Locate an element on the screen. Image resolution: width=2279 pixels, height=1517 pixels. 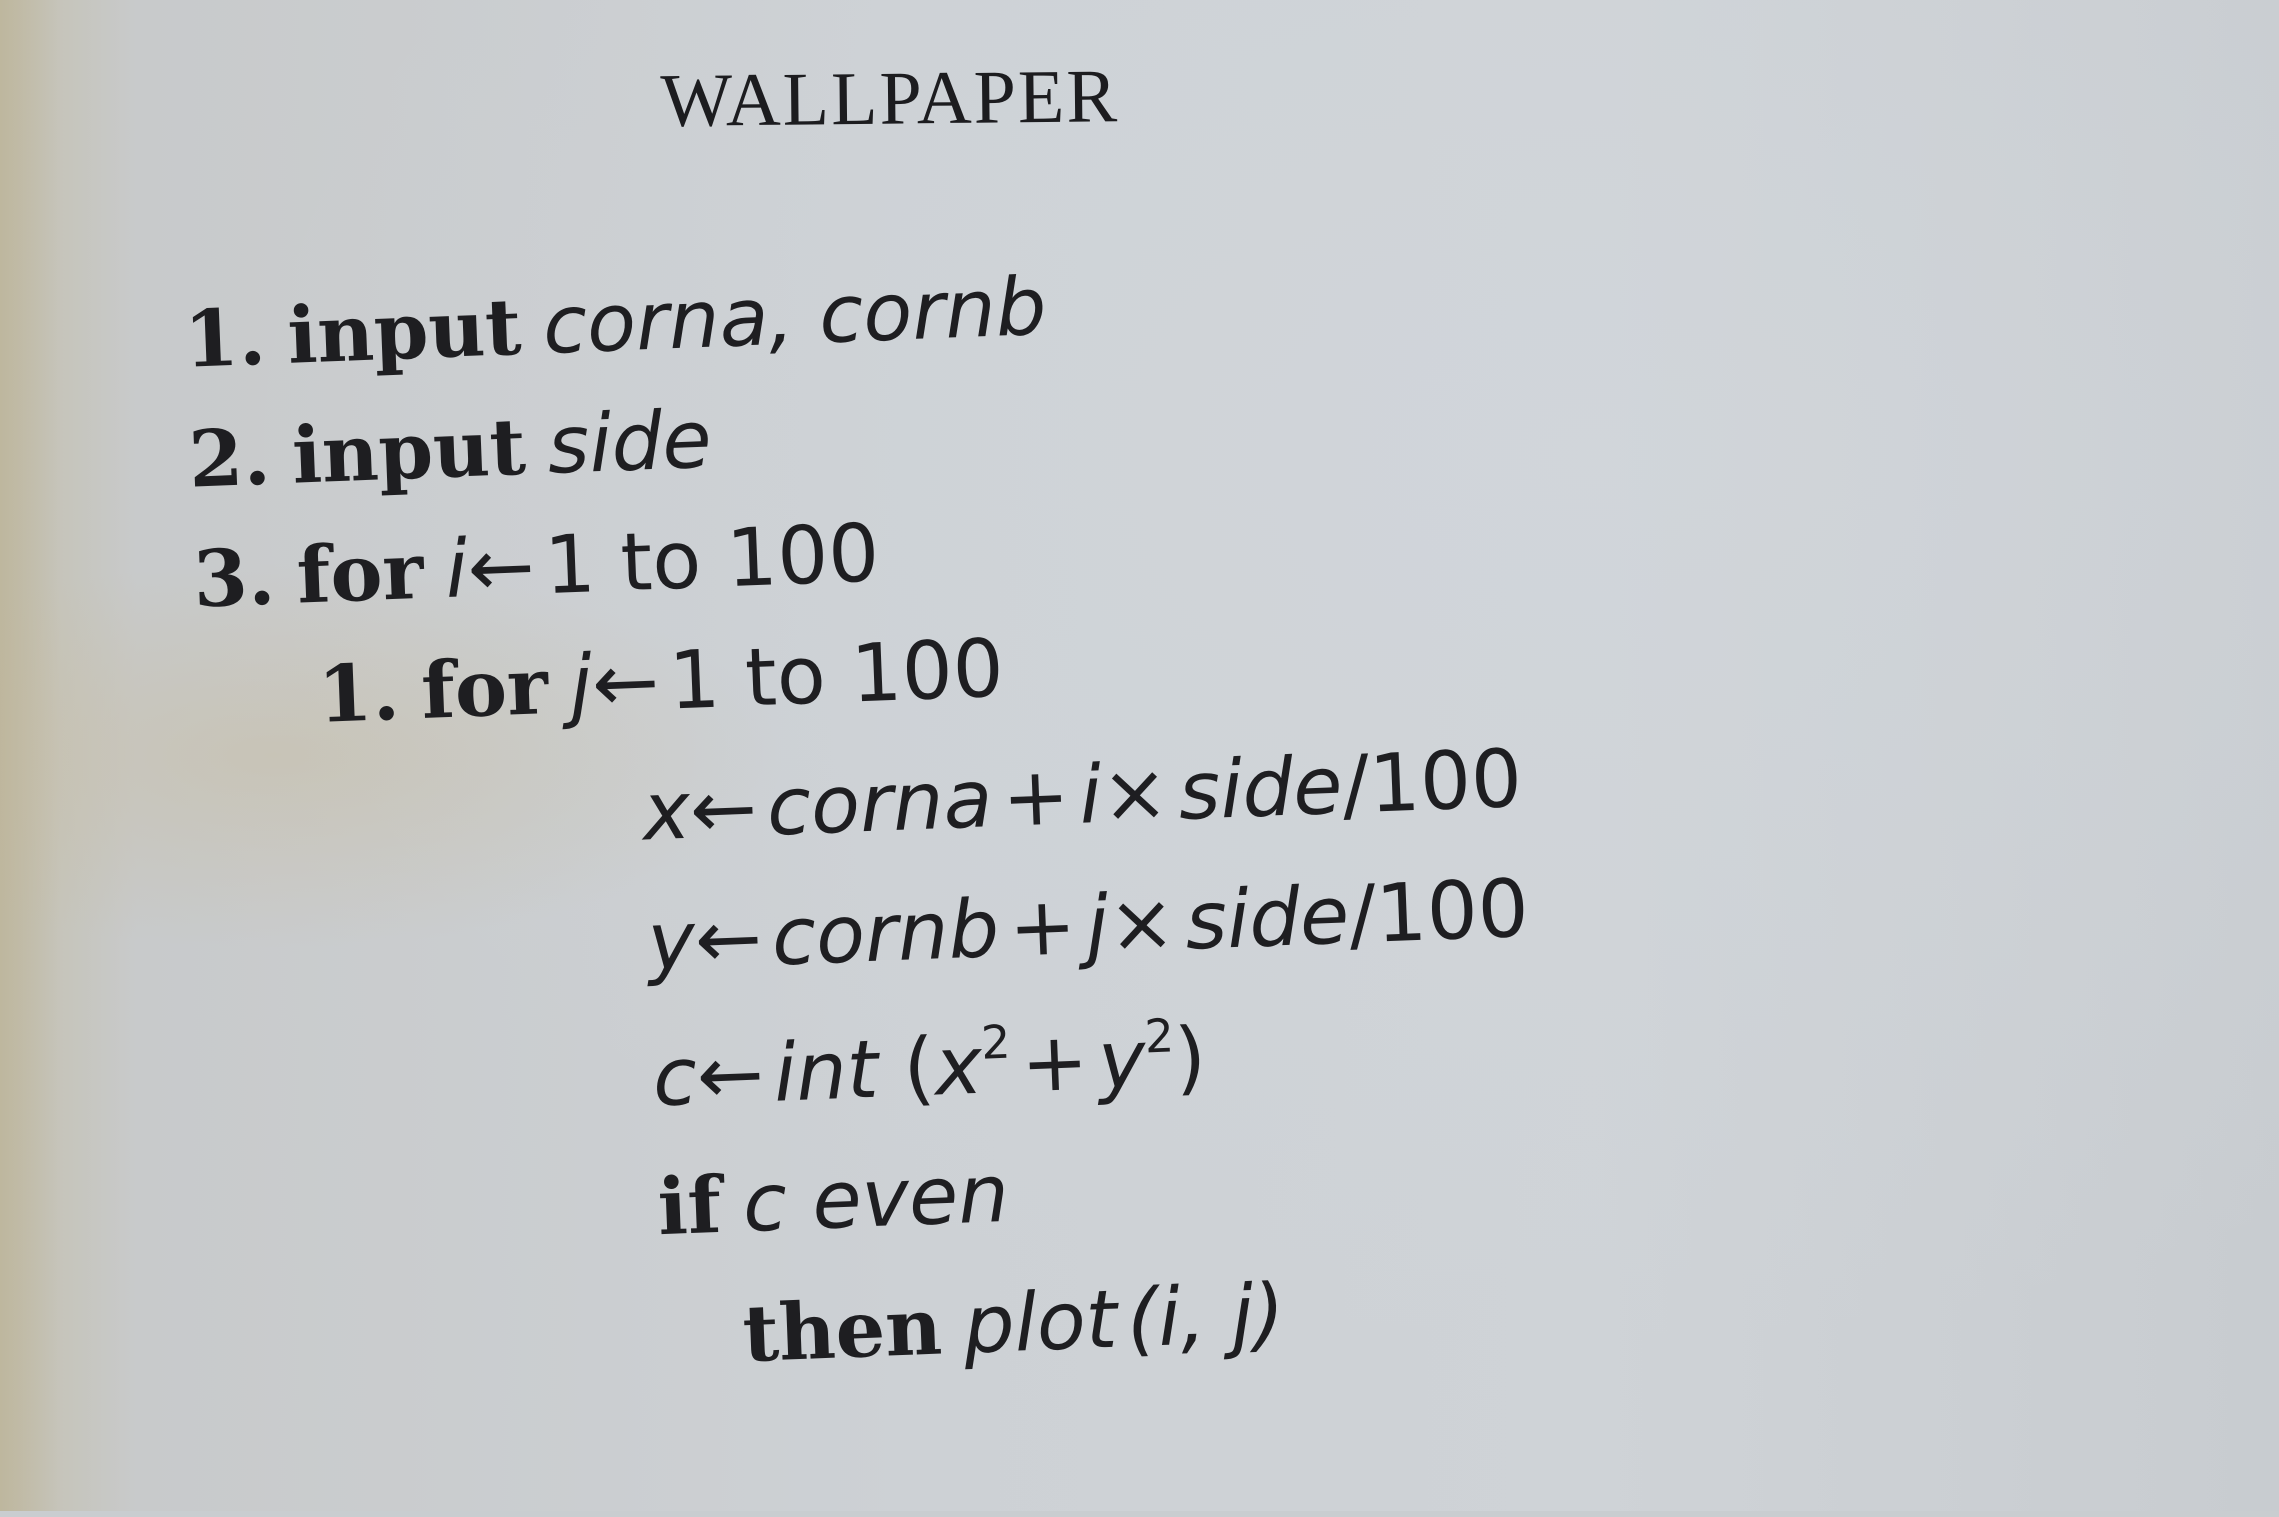
step-2: 2. input side is located at coordinates (450, 449).